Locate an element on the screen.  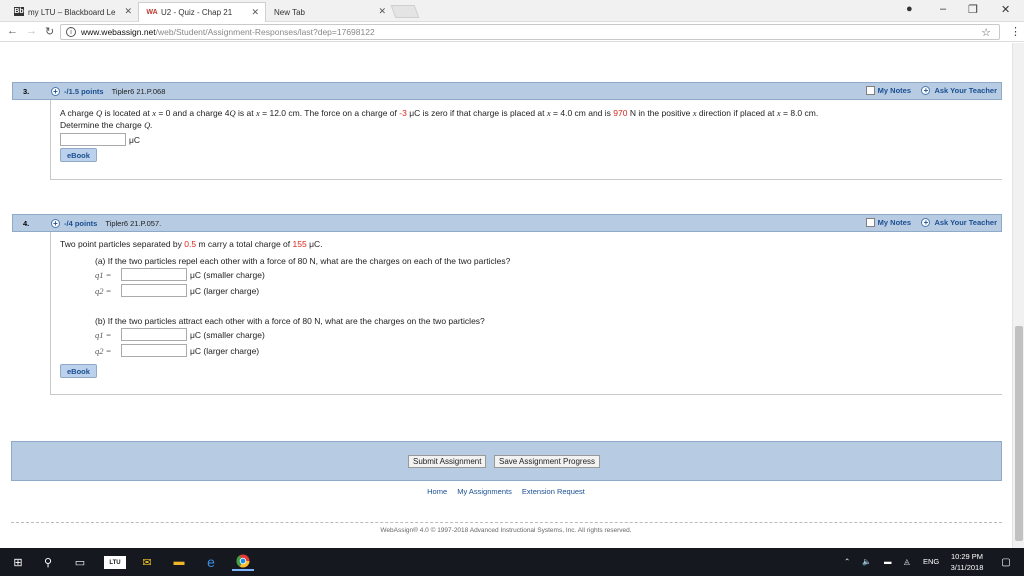
file-explorer-icon: ▬ is located at coordinates (179, 562).